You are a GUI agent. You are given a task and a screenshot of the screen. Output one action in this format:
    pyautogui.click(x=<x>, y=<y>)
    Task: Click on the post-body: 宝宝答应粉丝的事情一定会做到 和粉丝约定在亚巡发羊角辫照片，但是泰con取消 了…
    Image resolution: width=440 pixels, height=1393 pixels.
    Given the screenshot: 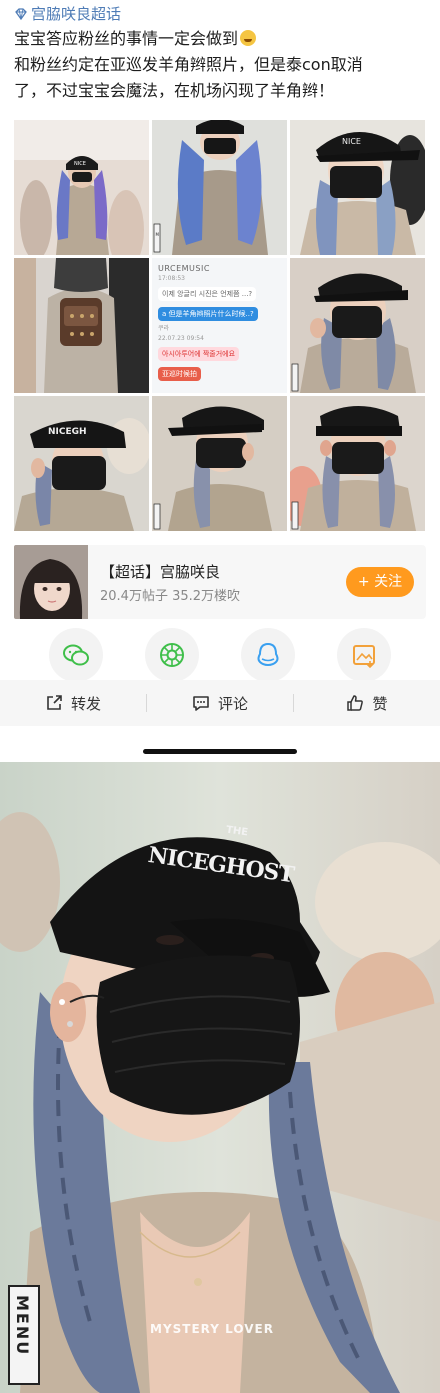 What is the action you would take?
    pyautogui.click(x=222, y=65)
    